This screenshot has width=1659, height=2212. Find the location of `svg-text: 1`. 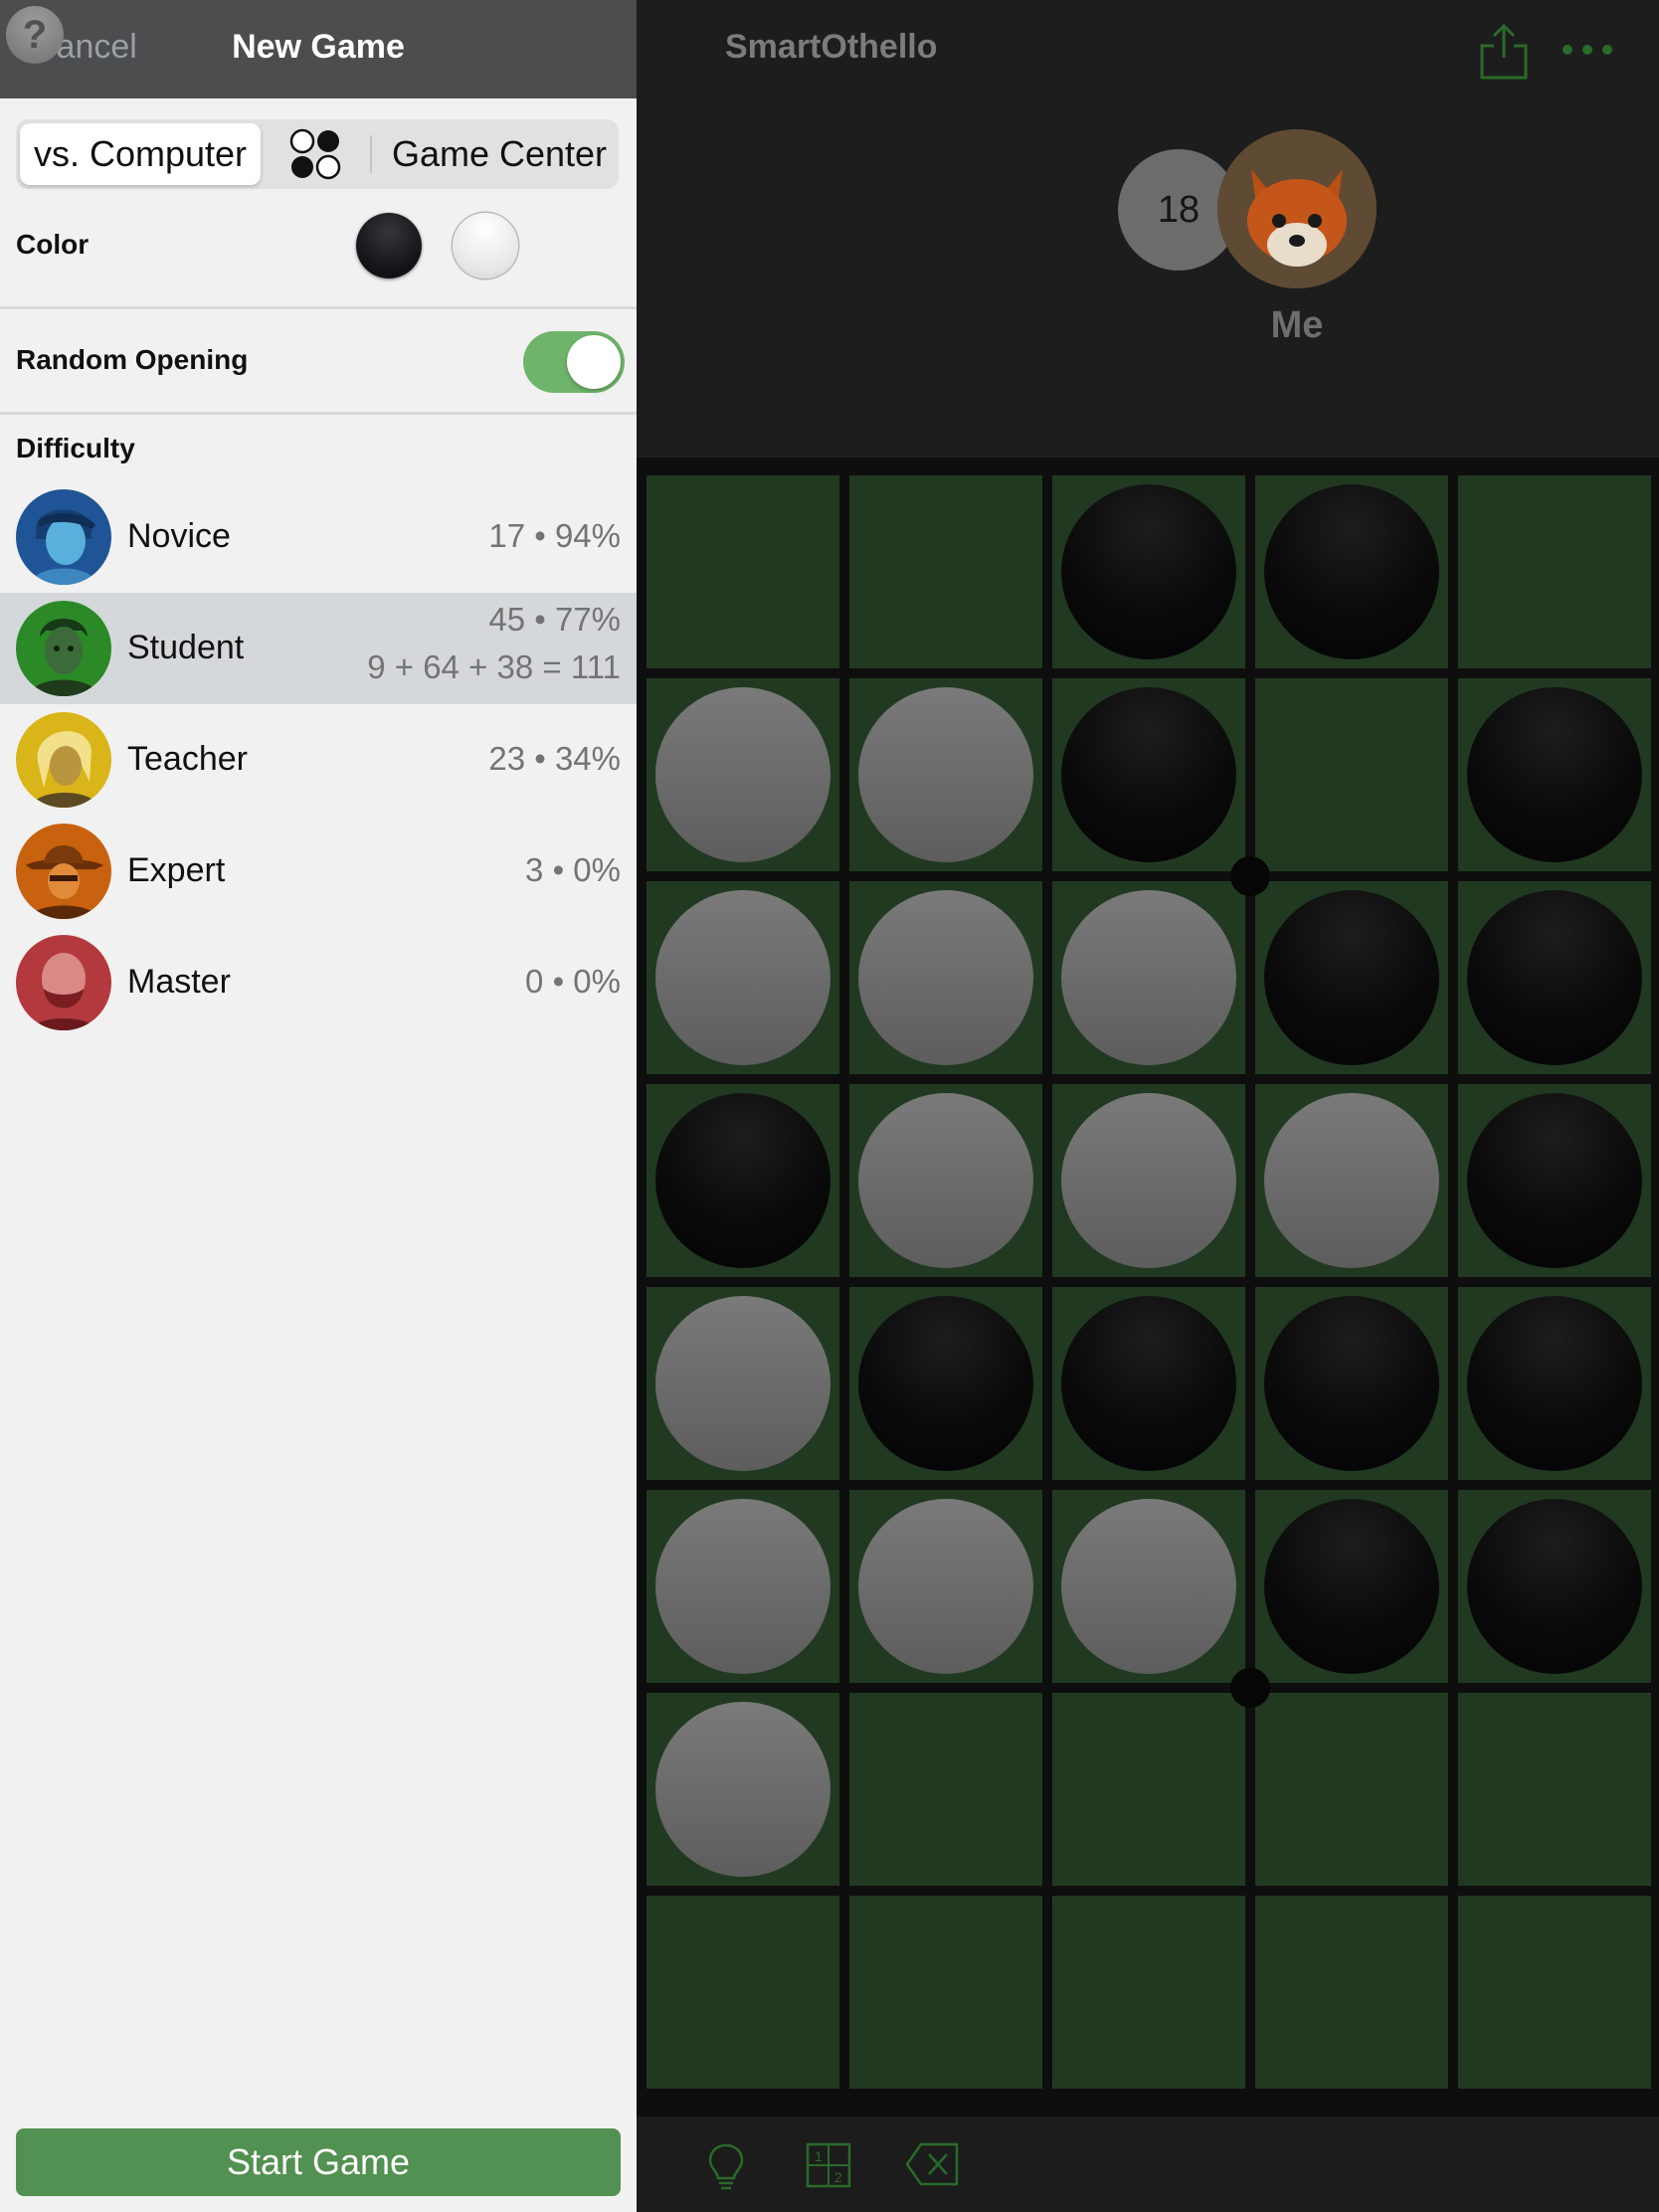

svg-text: 1 is located at coordinates (819, 2156).